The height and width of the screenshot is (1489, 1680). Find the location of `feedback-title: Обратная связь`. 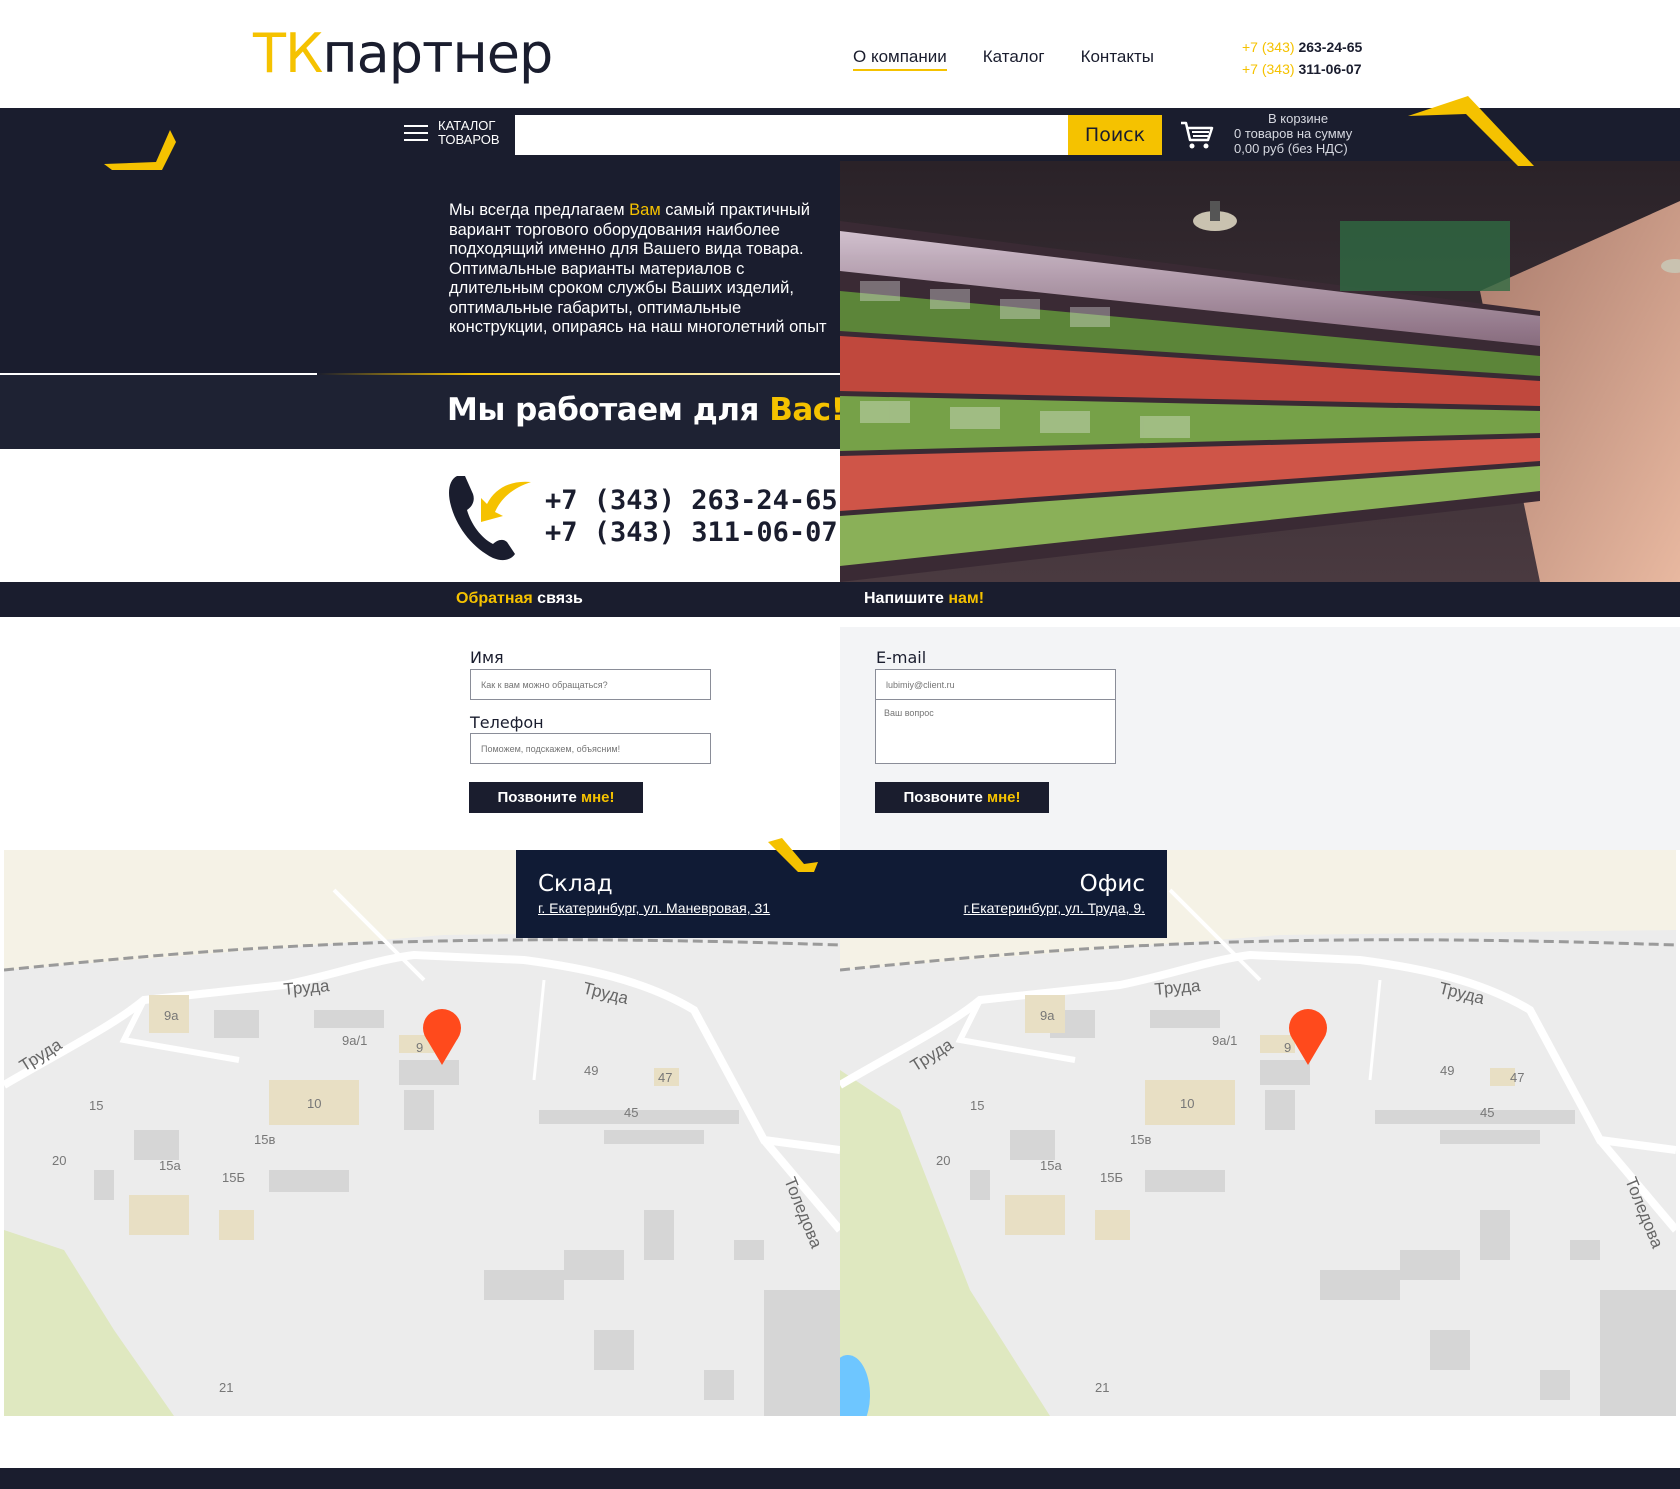

feedback-title: Обратная связь is located at coordinates (519, 598).